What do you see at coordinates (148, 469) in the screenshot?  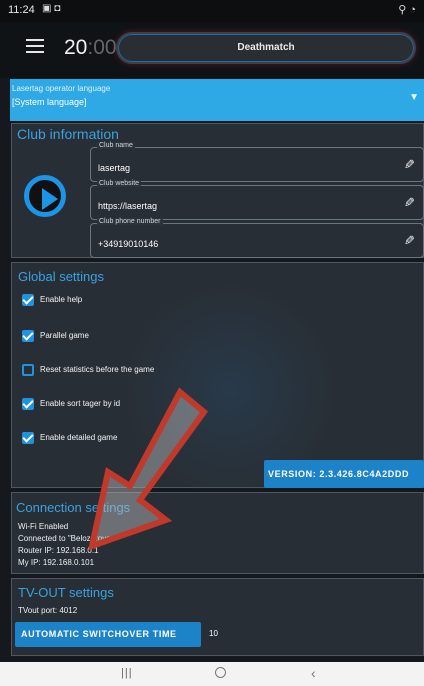 I see `annotation-arrow-icon` at bounding box center [148, 469].